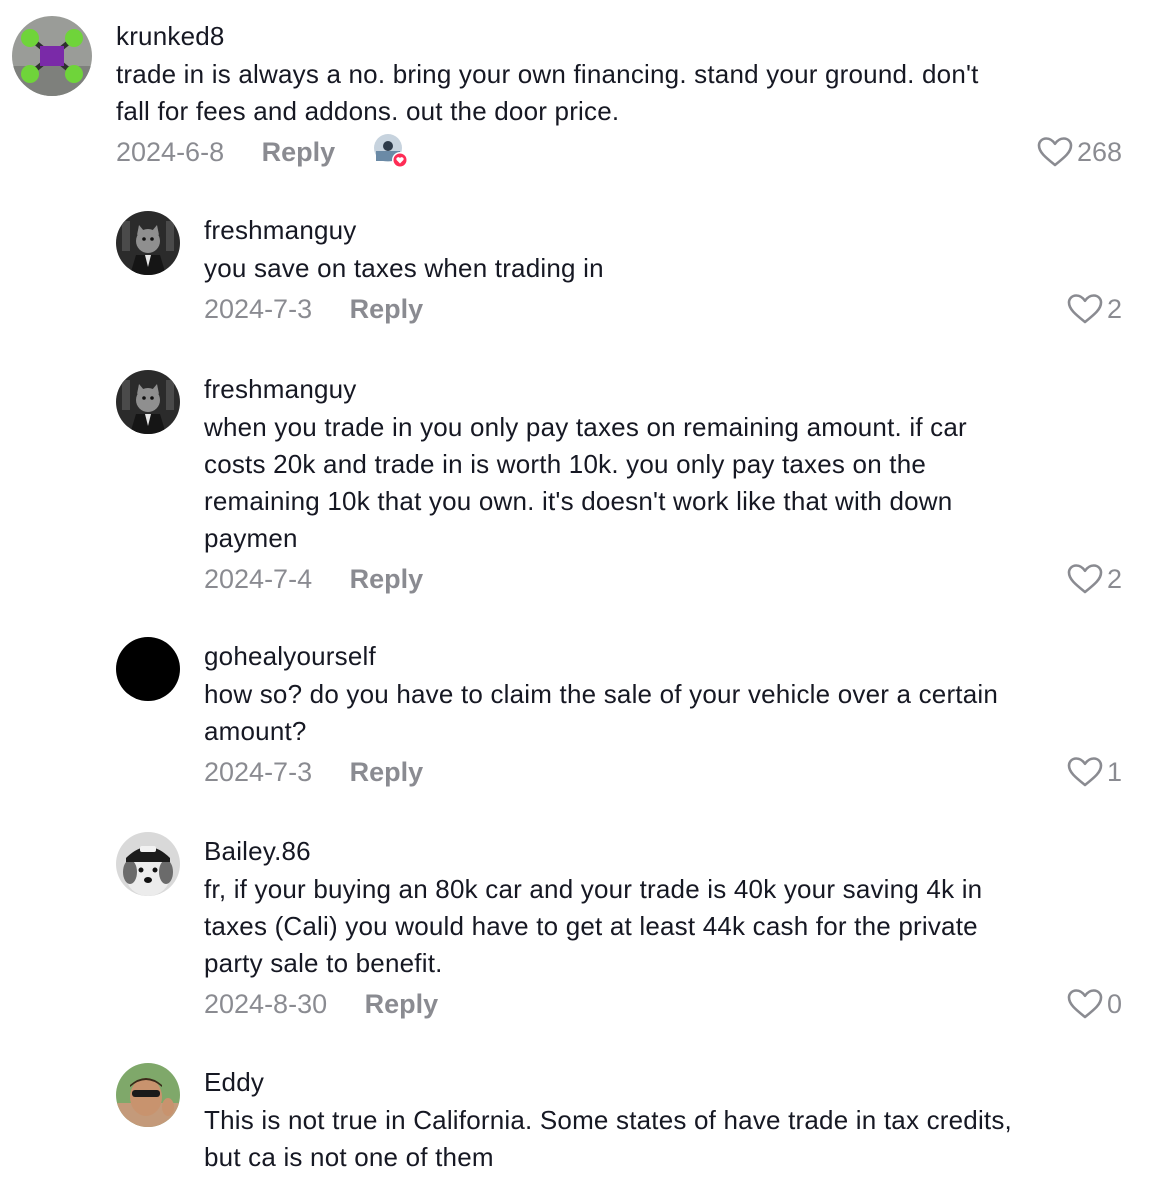  What do you see at coordinates (404, 268) in the screenshot?
I see `comment-text: you save on taxes when trading in` at bounding box center [404, 268].